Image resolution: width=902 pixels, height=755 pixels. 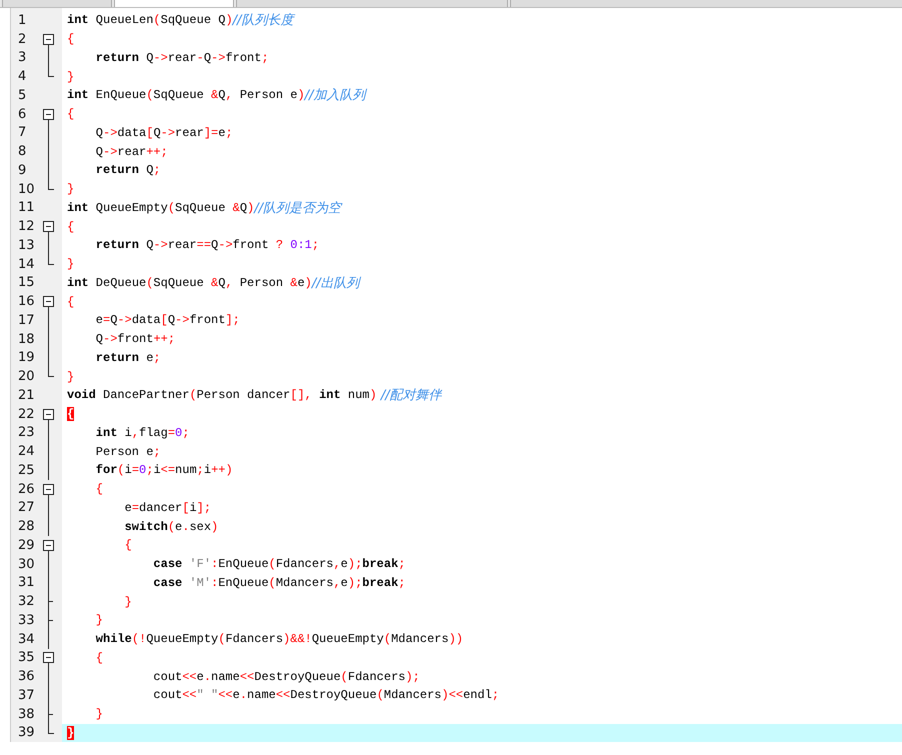 I want to click on code-line: Person e;, so click(x=128, y=452).